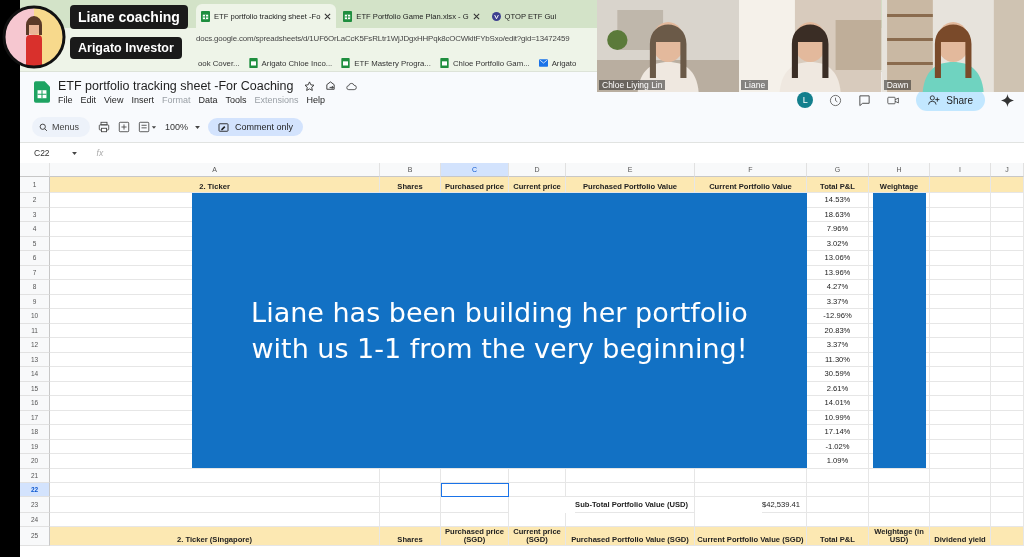 The height and width of the screenshot is (557, 1024). Describe the element at coordinates (897, 85) in the screenshot. I see `participant-name: Dawn` at that location.